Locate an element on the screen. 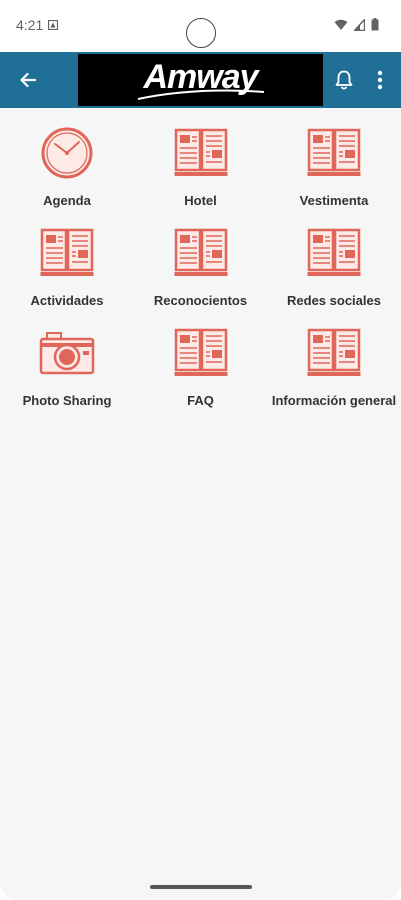 Image resolution: width=401 pixels, height=900 pixels. status-icons is located at coordinates (356, 24).